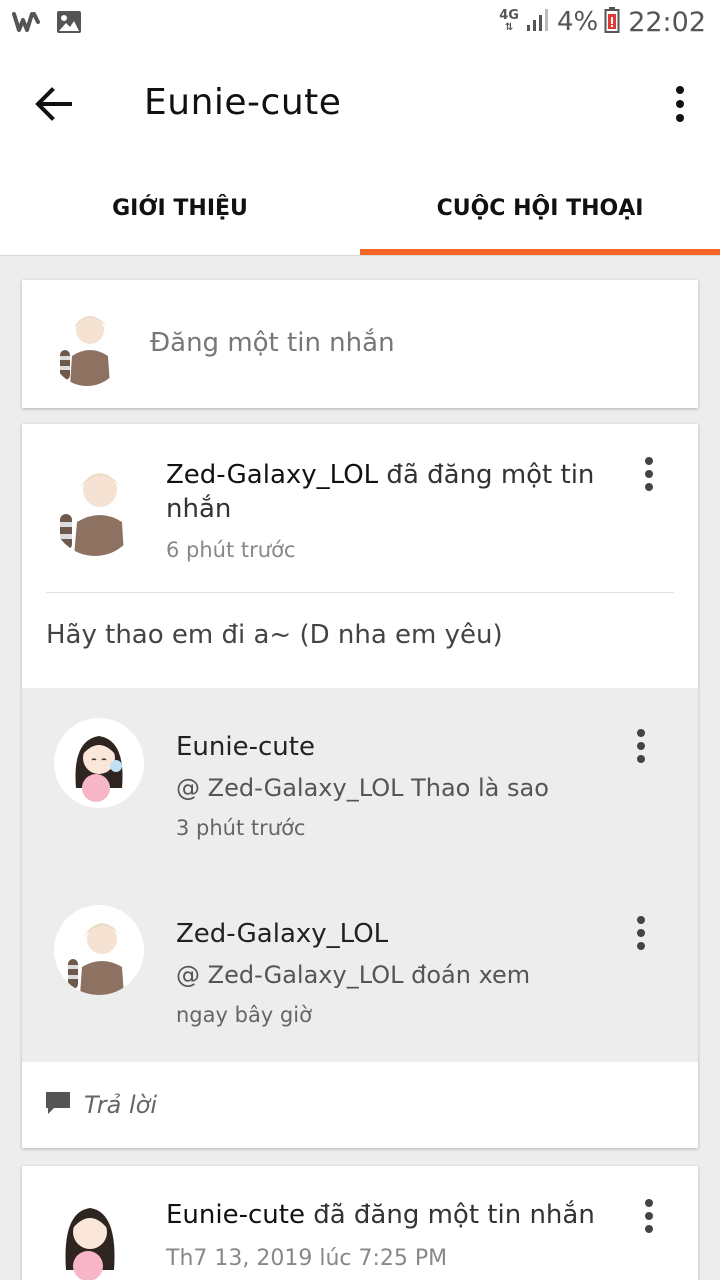 This screenshot has height=1280, width=720. What do you see at coordinates (401, 492) in the screenshot?
I see `post-header: Zed-Galaxy_LOL đã đăng một tin nhắn` at bounding box center [401, 492].